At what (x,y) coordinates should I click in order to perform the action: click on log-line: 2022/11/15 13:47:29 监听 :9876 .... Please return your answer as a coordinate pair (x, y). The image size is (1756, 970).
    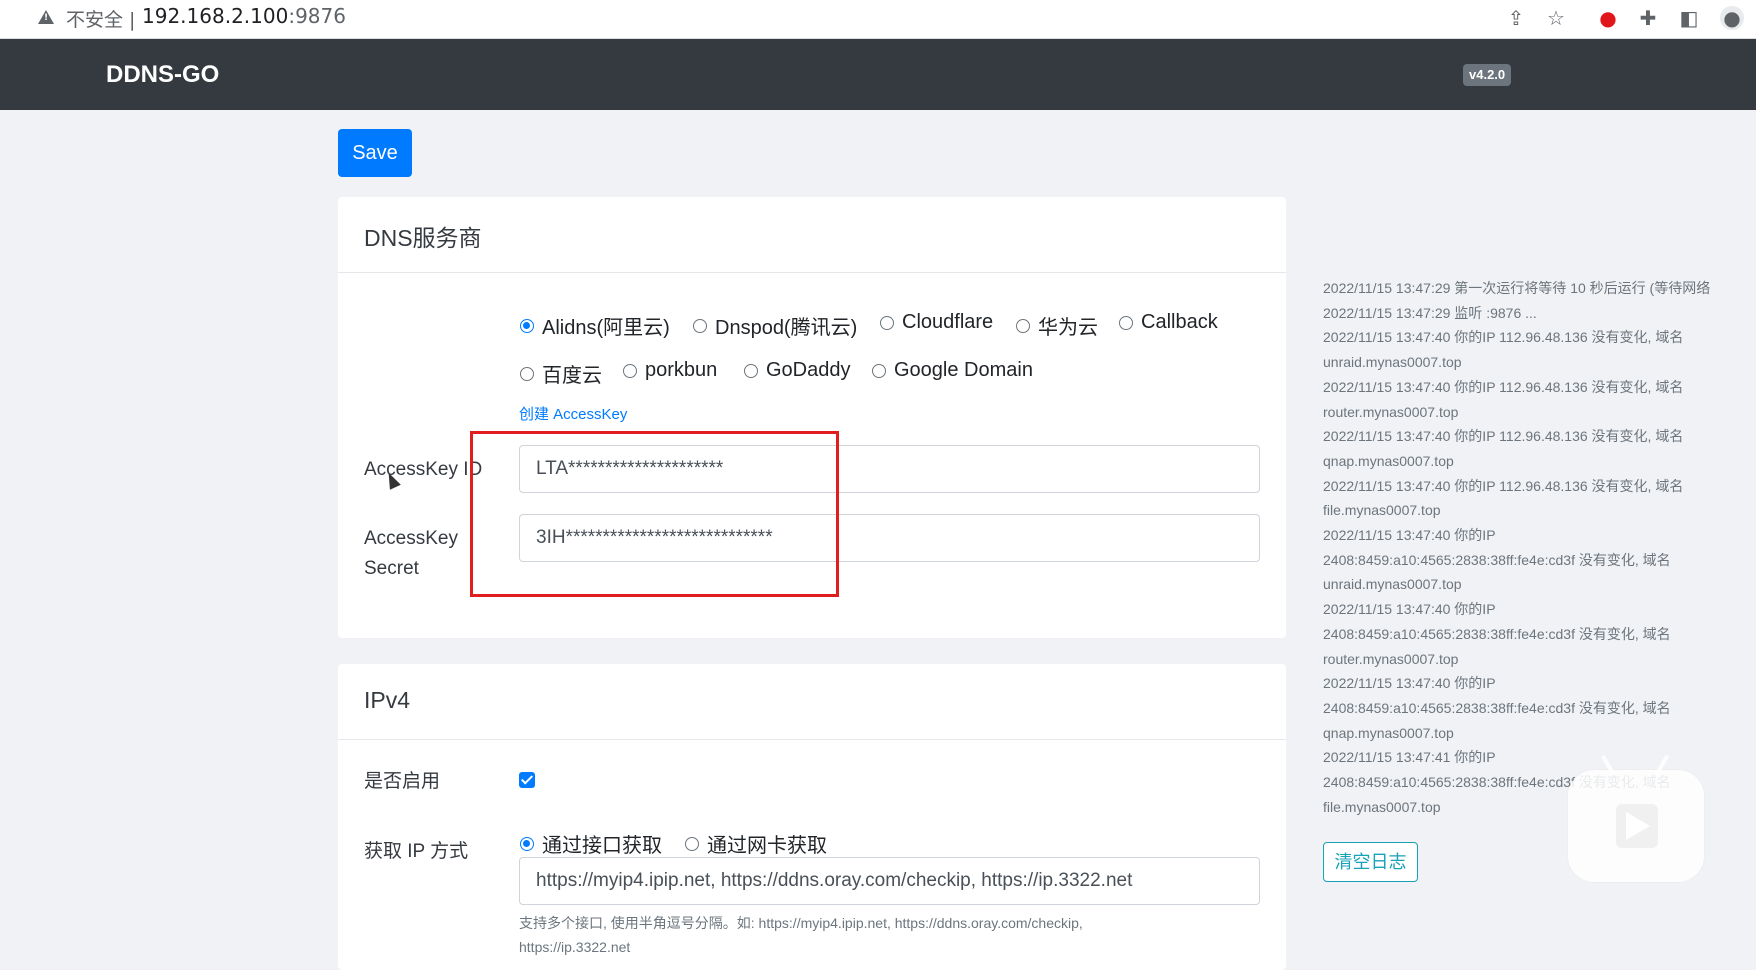
    Looking at the image, I should click on (1430, 312).